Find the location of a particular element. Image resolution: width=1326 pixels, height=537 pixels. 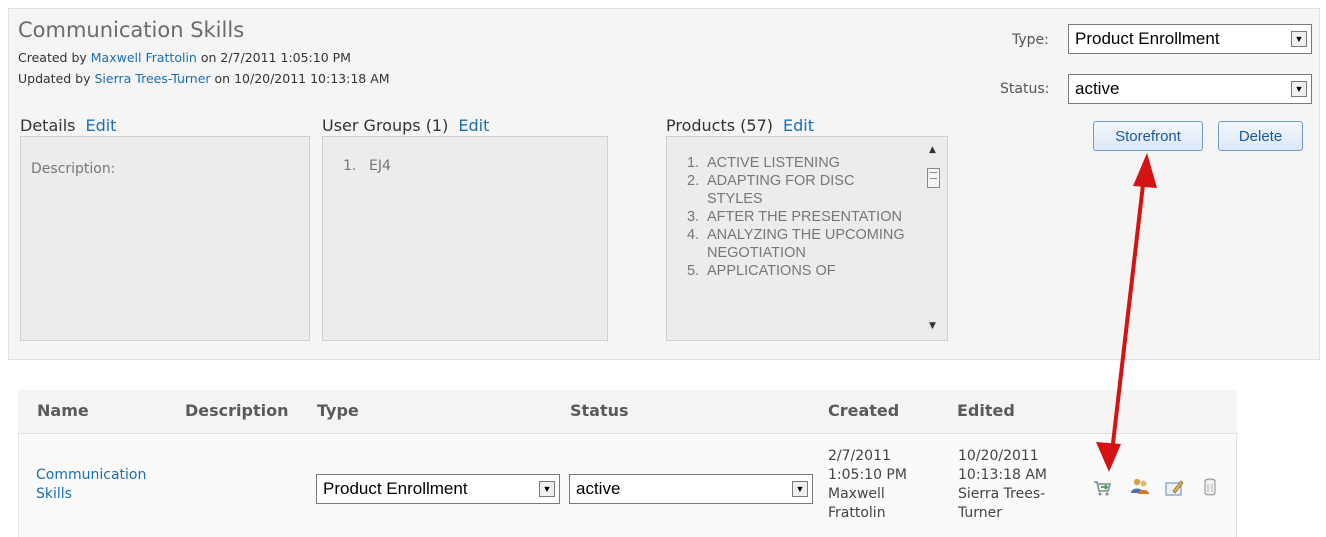

list-item: 1. EJ4 is located at coordinates (367, 166).